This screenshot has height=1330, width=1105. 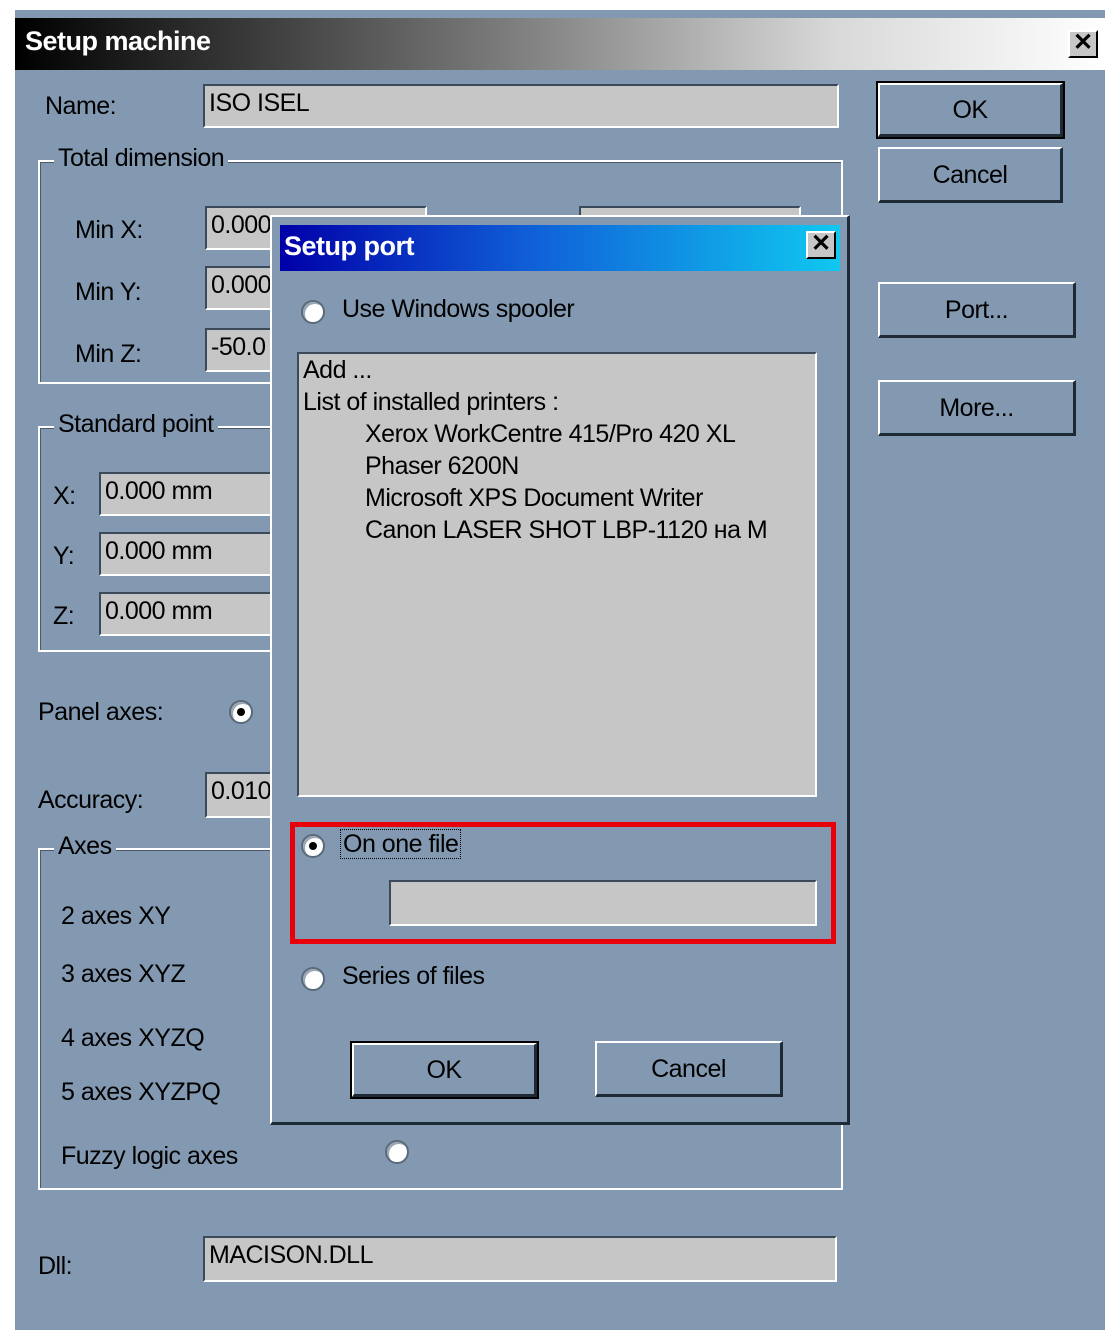 What do you see at coordinates (557, 530) in the screenshot?
I see `list-item: Canon LASER SHOT LBP-1120 на M` at bounding box center [557, 530].